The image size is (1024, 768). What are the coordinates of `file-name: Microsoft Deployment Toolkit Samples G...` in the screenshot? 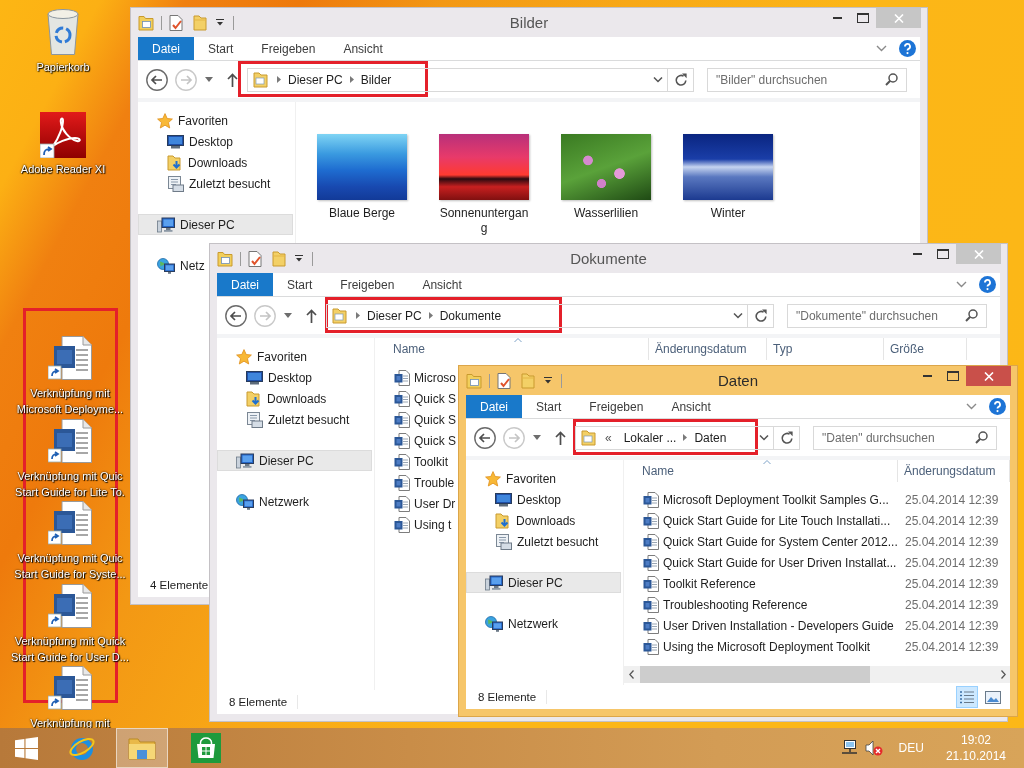 It's located at (776, 499).